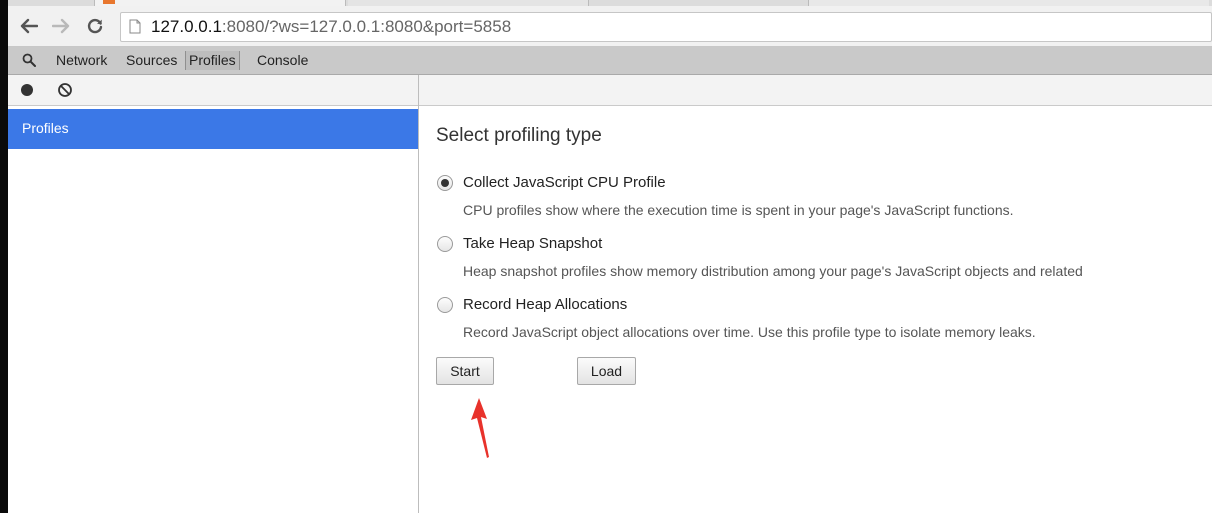 Image resolution: width=1212 pixels, height=513 pixels. Describe the element at coordinates (610, 61) in the screenshot. I see `devtools-tab-bar: Network Sources Profiles Console` at that location.